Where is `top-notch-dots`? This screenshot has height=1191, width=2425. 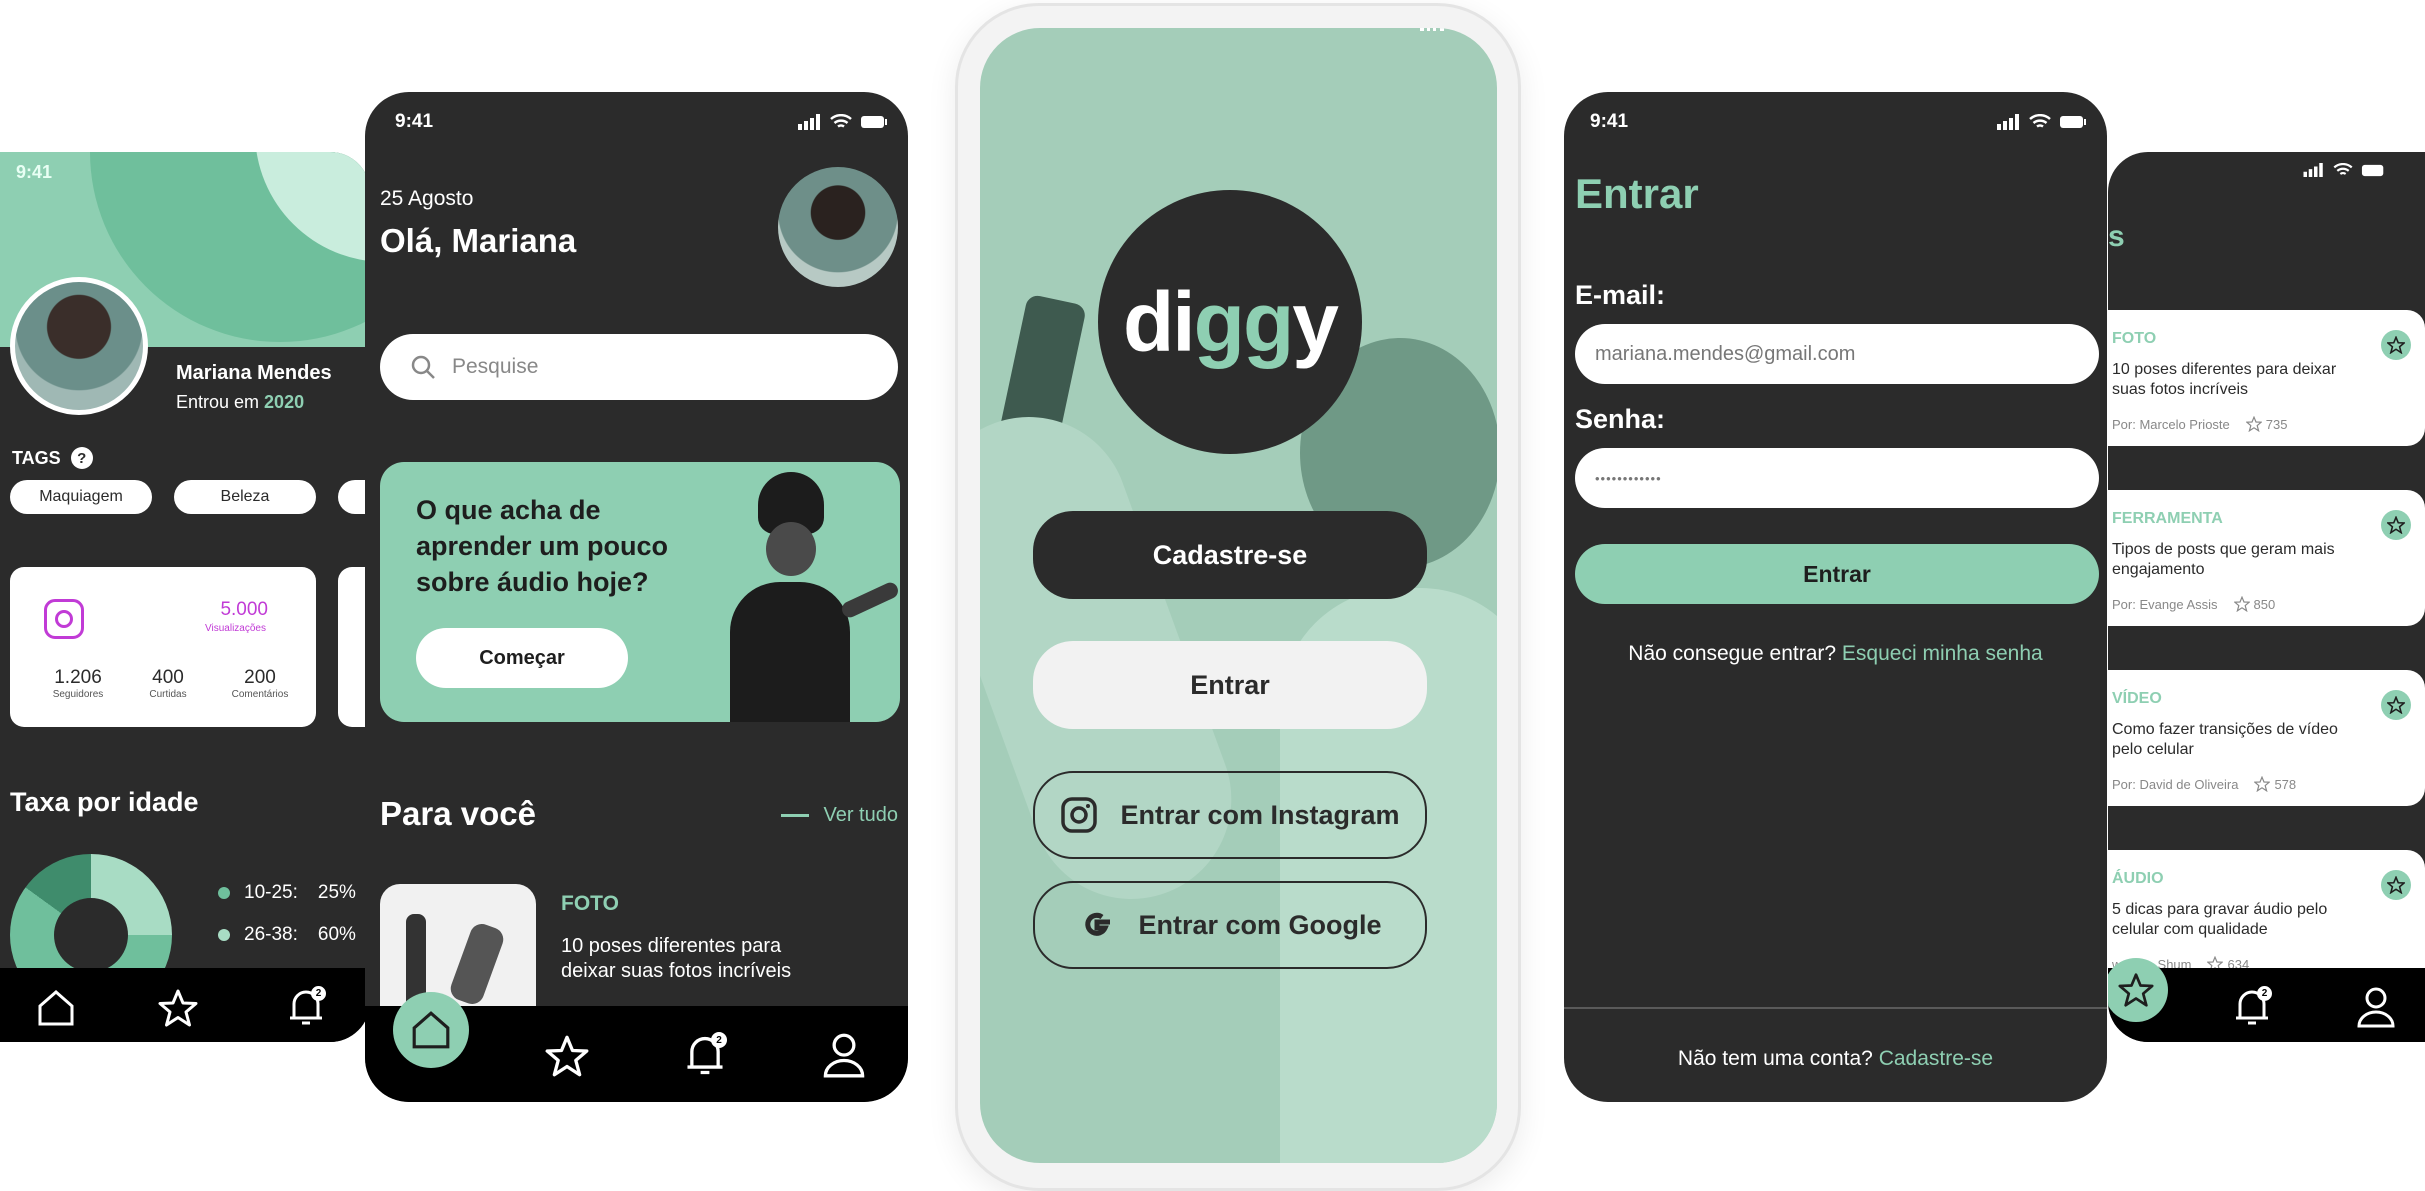 top-notch-dots is located at coordinates (1432, 31).